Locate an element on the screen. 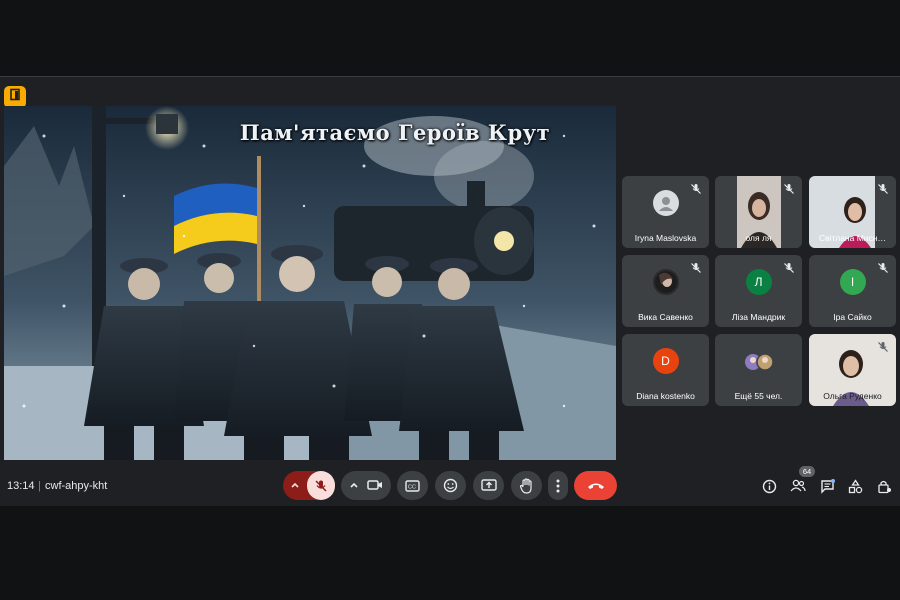 Image resolution: width=900 pixels, height=600 pixels. avatar-initial: D is located at coordinates (665, 361).